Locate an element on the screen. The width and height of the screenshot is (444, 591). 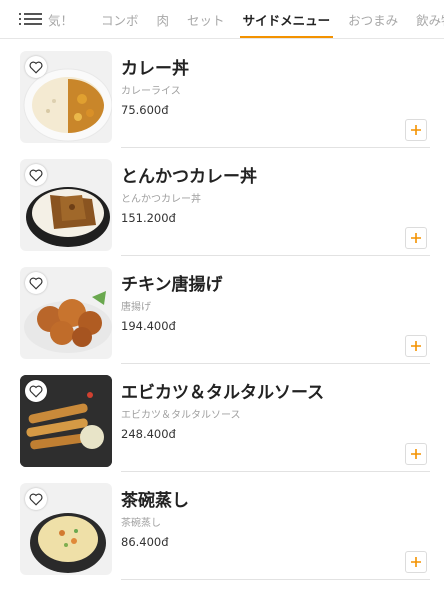
category-tab-bar: 気！ コンボ 肉 セット サイドメニュー おつまみ 飲み物 is located at coordinates (222, 19).